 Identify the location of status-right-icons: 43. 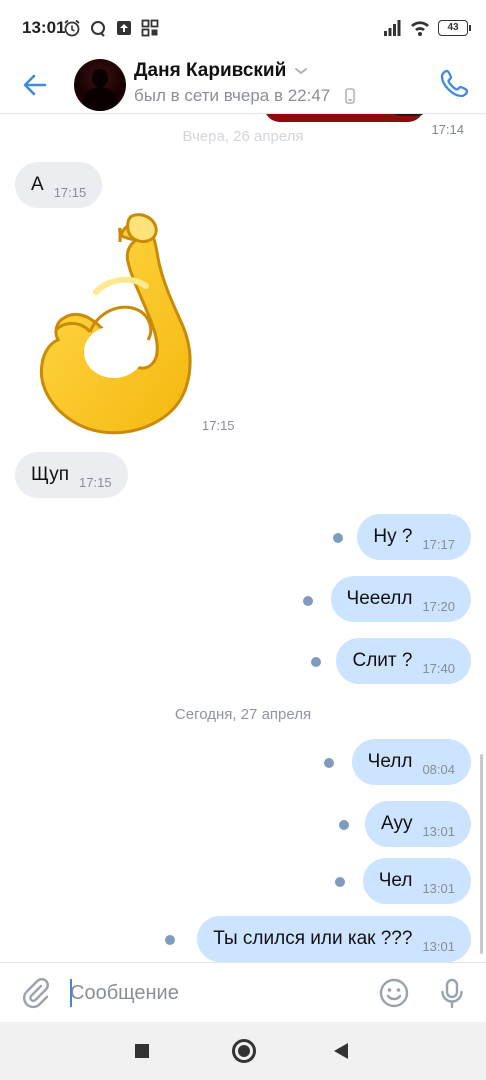
(426, 28).